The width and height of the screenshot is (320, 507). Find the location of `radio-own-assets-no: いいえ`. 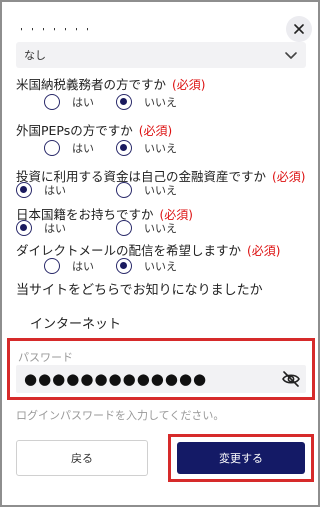

radio-own-assets-no: いいえ is located at coordinates (146, 190).